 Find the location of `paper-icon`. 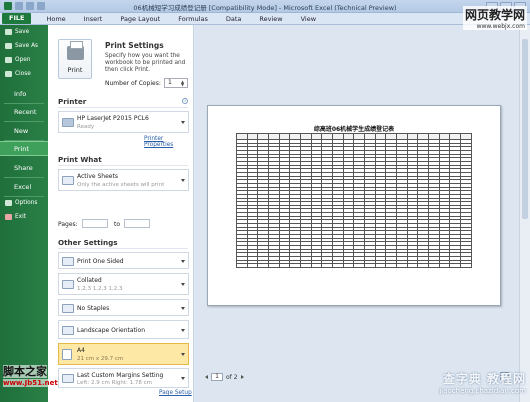

paper-icon is located at coordinates (67, 354).